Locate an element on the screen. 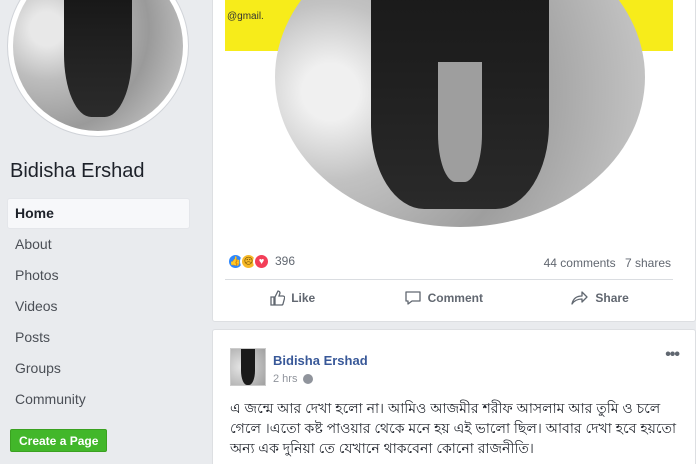 This screenshot has width=696, height=464. like-button: Like is located at coordinates (292, 297).